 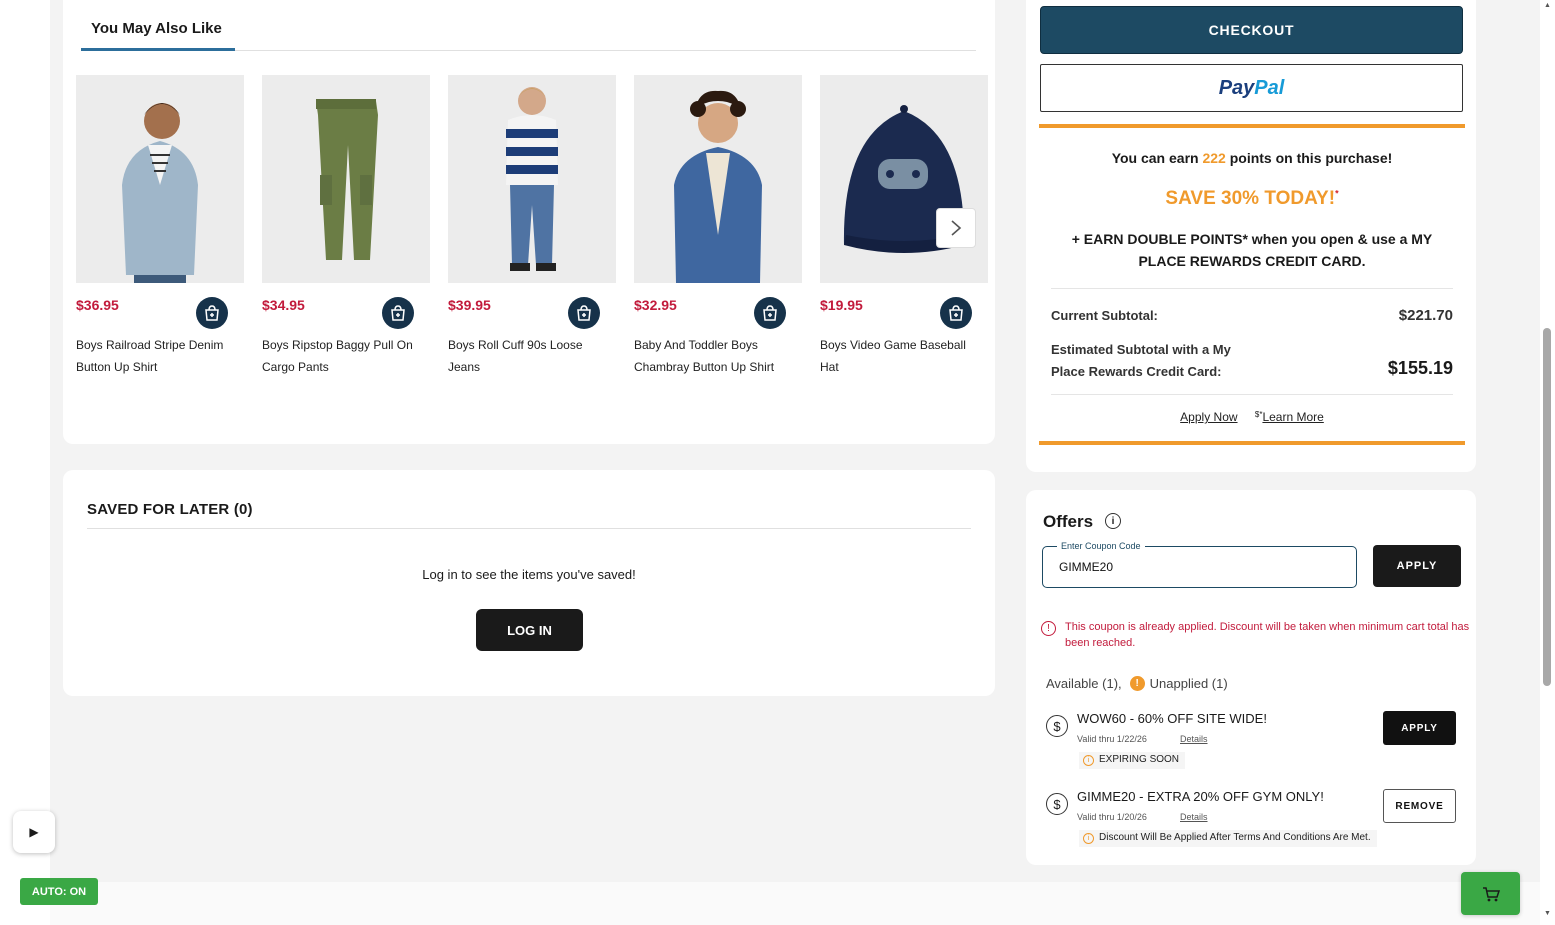 I want to click on learn-more-link: Learn More, so click(x=1292, y=417).